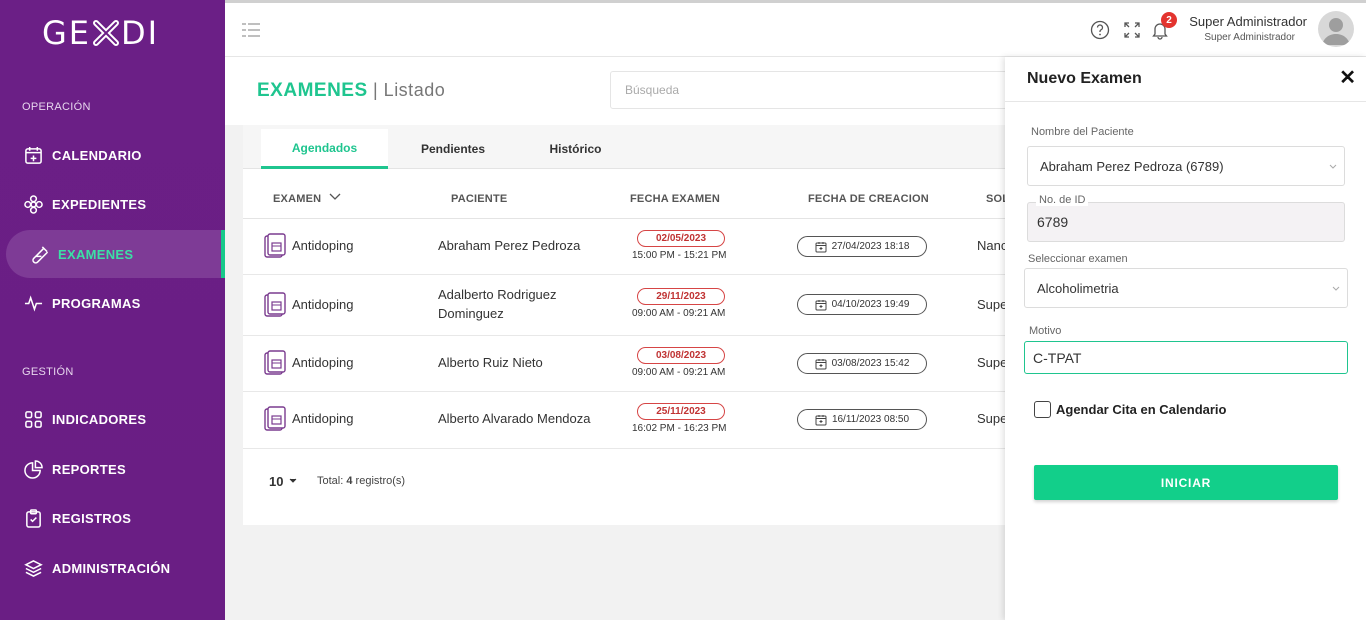 The height and width of the screenshot is (620, 1366). Describe the element at coordinates (509, 245) in the screenshot. I see `patient-name: Abraham Perez Pedroza` at that location.